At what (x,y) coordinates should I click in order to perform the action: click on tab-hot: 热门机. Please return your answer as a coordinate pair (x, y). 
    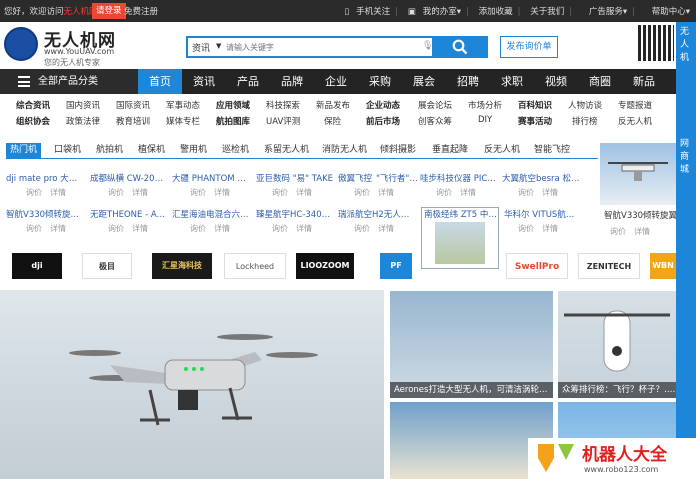
    Looking at the image, I should click on (24, 150).